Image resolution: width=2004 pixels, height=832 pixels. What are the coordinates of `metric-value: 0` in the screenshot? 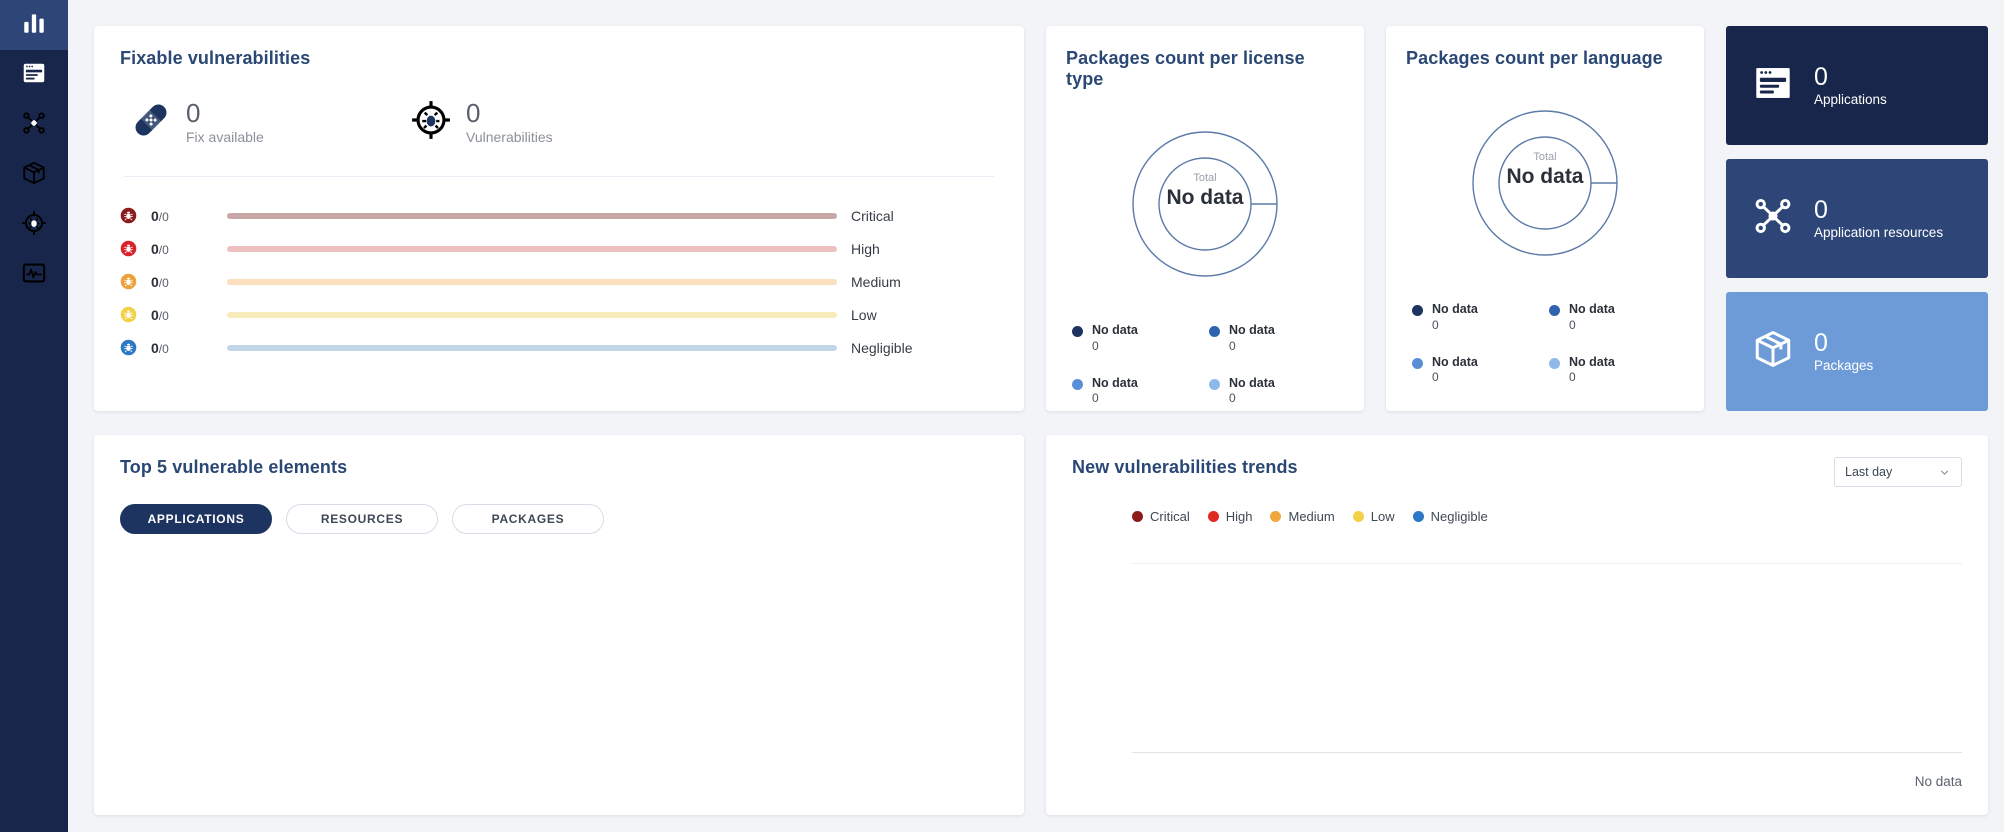 It's located at (473, 112).